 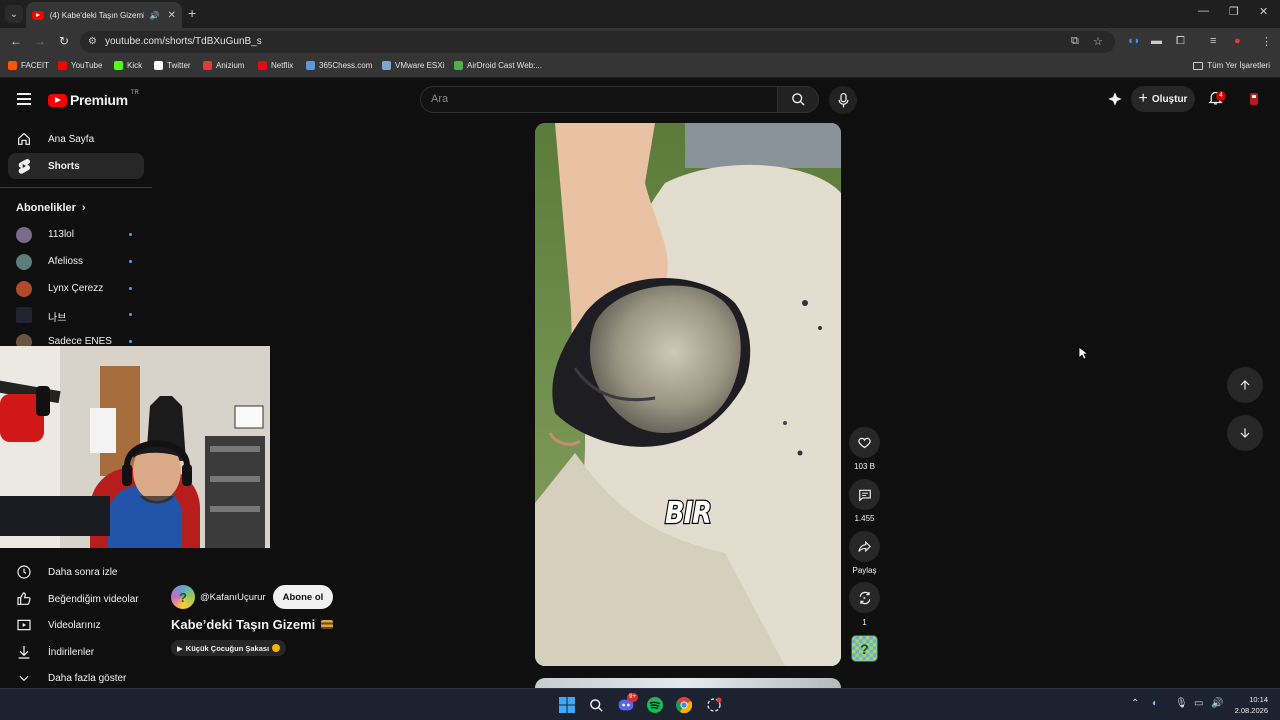 I want to click on remix-count: 1, so click(x=864, y=622).